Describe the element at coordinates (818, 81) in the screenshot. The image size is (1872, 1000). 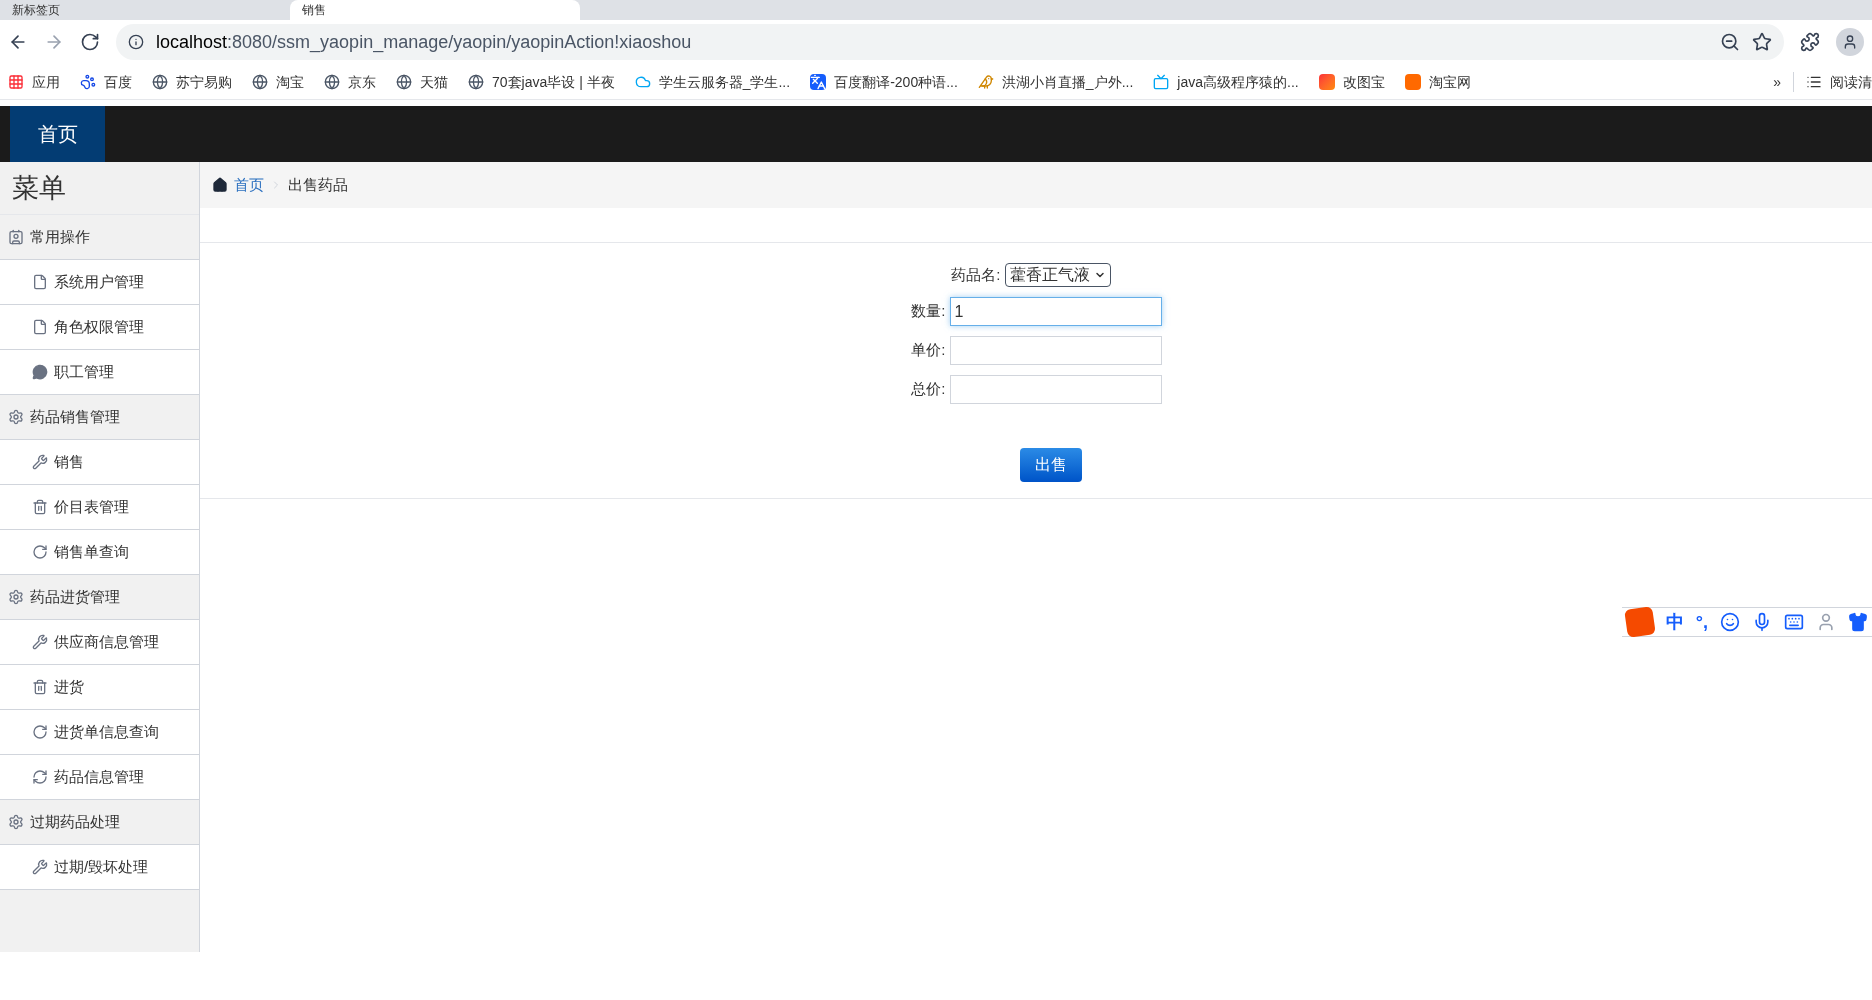
I see `translate-icon` at that location.